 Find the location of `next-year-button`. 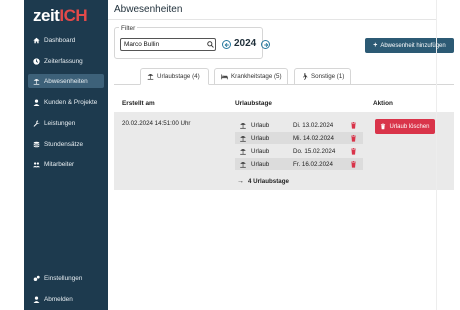

next-year-button is located at coordinates (265, 44).